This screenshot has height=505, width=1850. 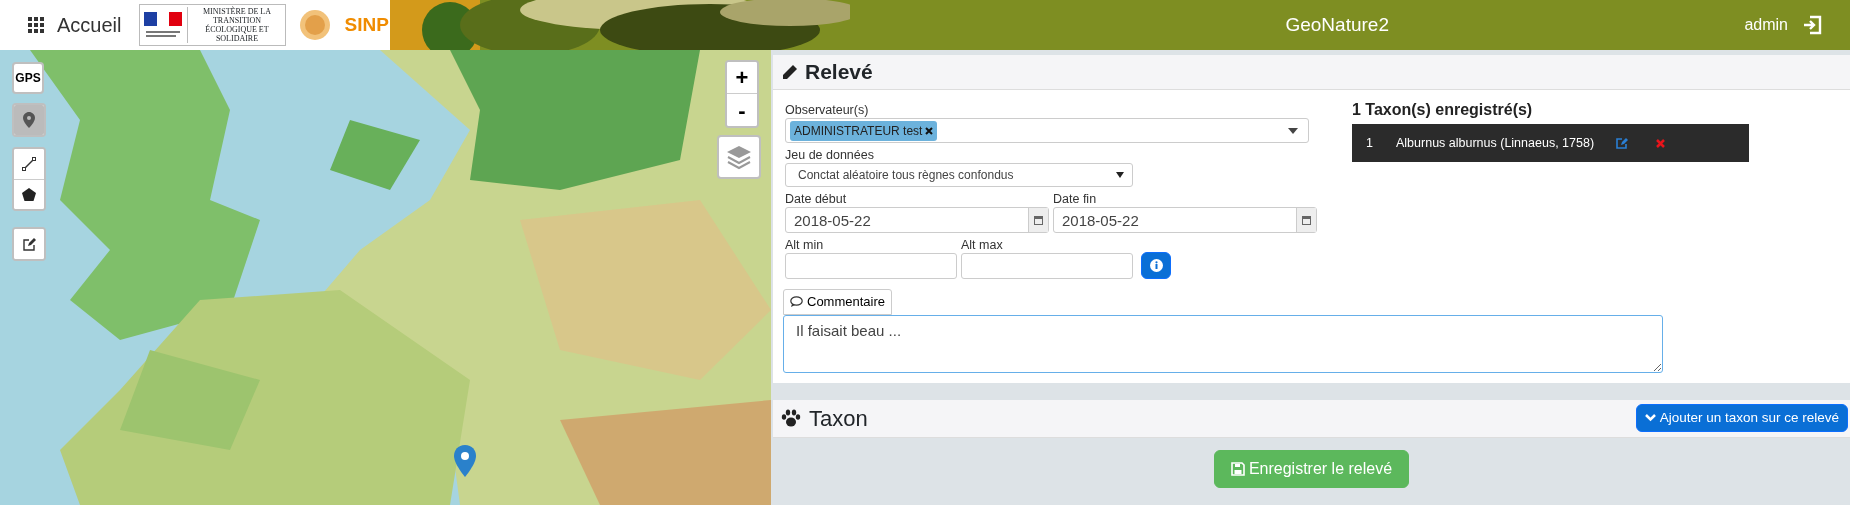 I want to click on chevron-down-icon, so click(x=1650, y=418).